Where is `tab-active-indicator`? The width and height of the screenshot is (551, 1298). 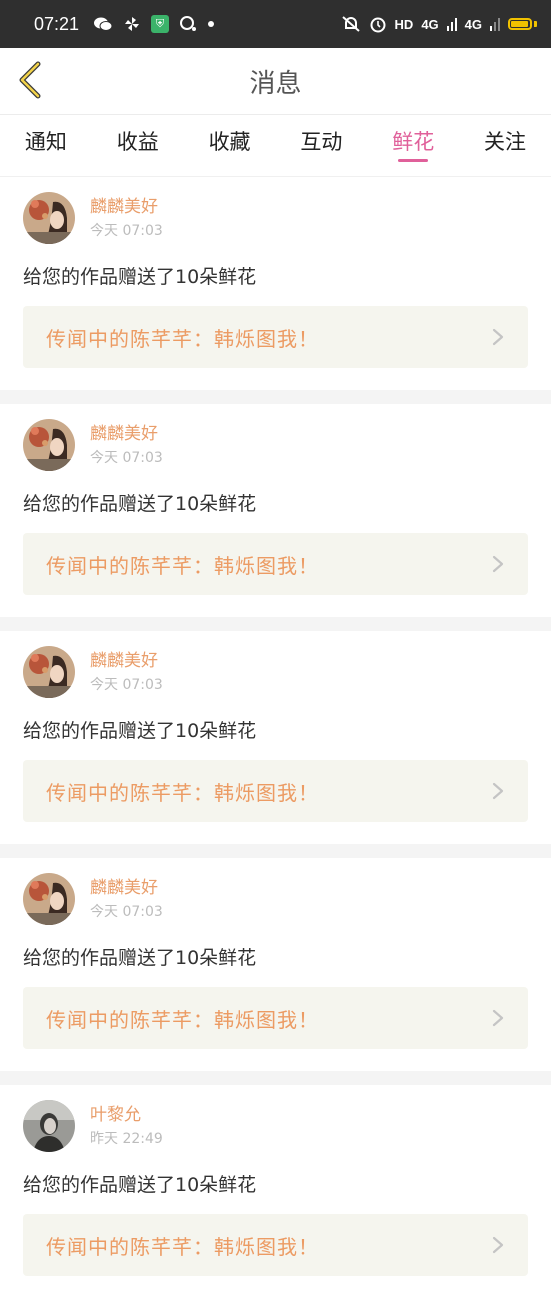
tab-active-indicator is located at coordinates (413, 160).